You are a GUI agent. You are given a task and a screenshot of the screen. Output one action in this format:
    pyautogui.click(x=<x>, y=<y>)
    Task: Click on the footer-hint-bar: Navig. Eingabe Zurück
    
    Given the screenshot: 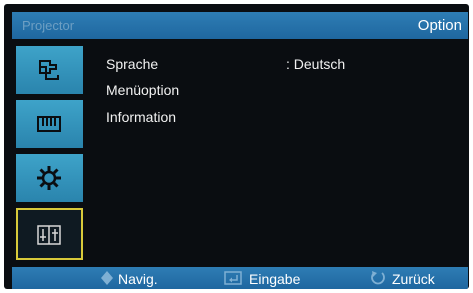 What is the action you would take?
    pyautogui.click(x=240, y=278)
    